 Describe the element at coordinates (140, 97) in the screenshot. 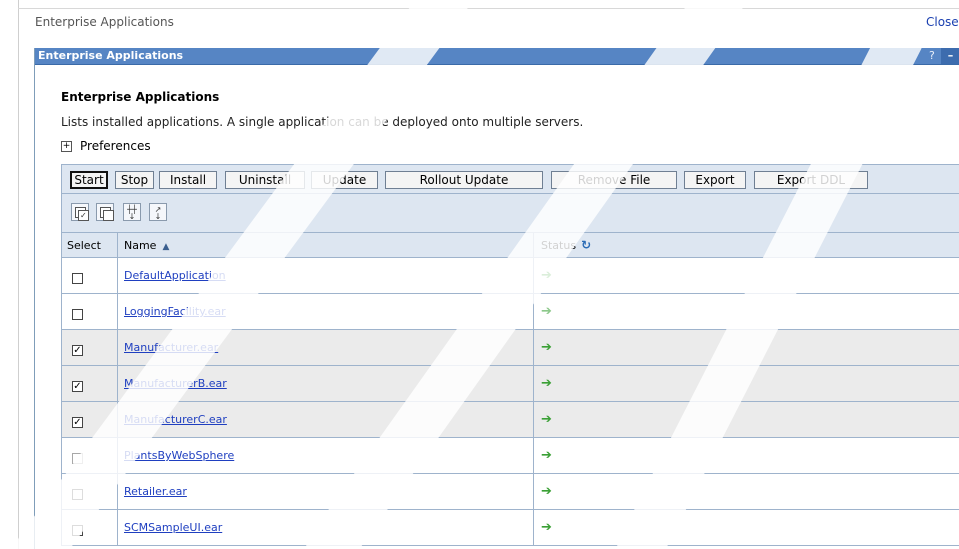

I see `page-title: Enterprise Applications` at that location.